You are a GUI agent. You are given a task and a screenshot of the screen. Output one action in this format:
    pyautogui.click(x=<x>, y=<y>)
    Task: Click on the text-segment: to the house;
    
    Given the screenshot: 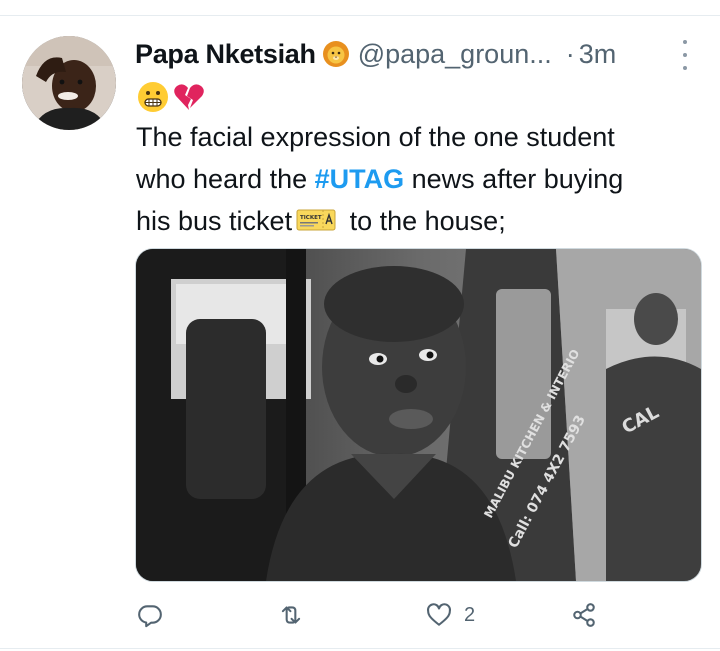 What is the action you would take?
    pyautogui.click(x=424, y=221)
    